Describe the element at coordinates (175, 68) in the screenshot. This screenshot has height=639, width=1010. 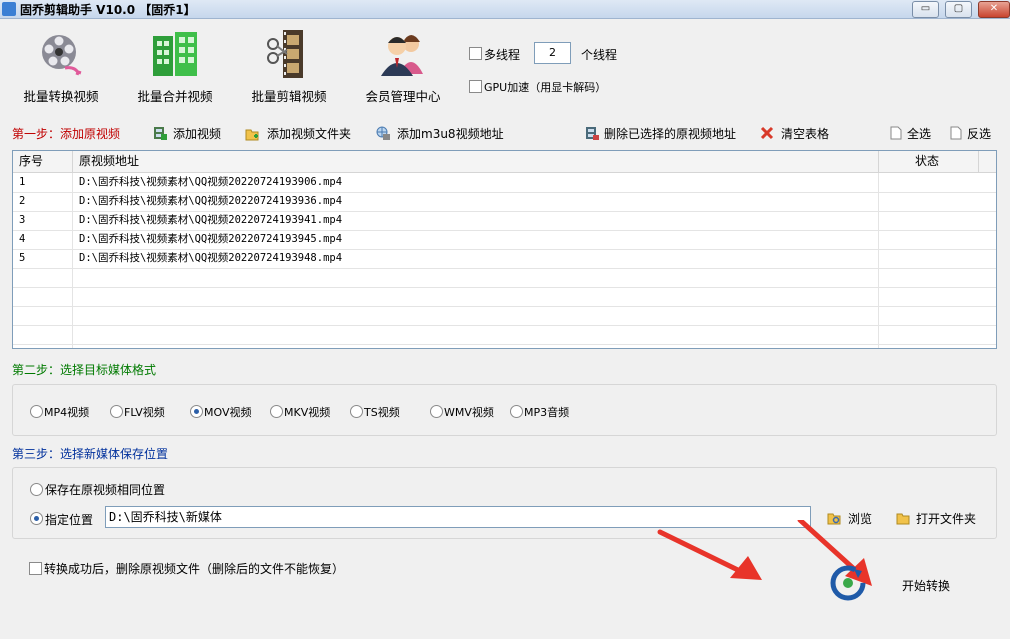
I see `batch-merge-button: 批量合并视频` at that location.